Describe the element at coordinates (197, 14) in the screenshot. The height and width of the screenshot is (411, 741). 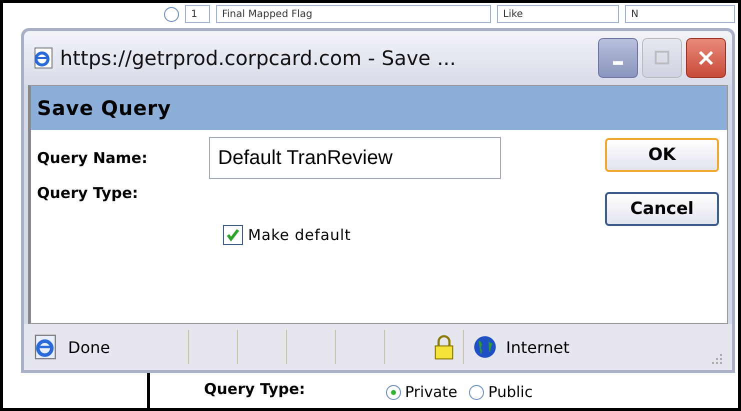
I see `row-number-cell: 1` at that location.